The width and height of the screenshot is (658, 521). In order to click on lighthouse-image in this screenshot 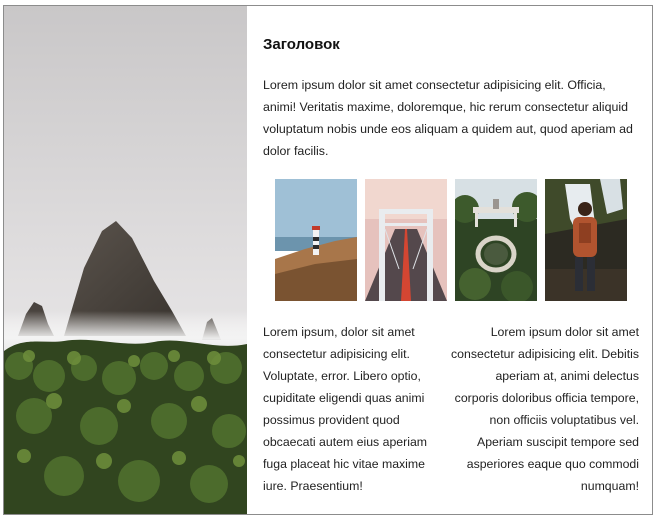, I will do `click(316, 240)`.